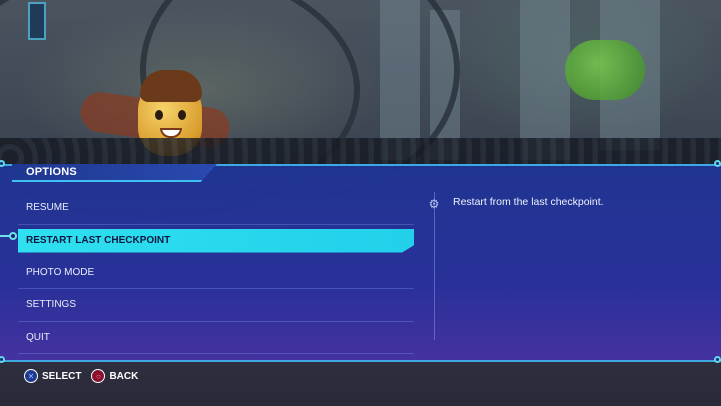 This screenshot has width=721, height=406. What do you see at coordinates (31, 376) in the screenshot?
I see `cross-button-icon: ✕` at bounding box center [31, 376].